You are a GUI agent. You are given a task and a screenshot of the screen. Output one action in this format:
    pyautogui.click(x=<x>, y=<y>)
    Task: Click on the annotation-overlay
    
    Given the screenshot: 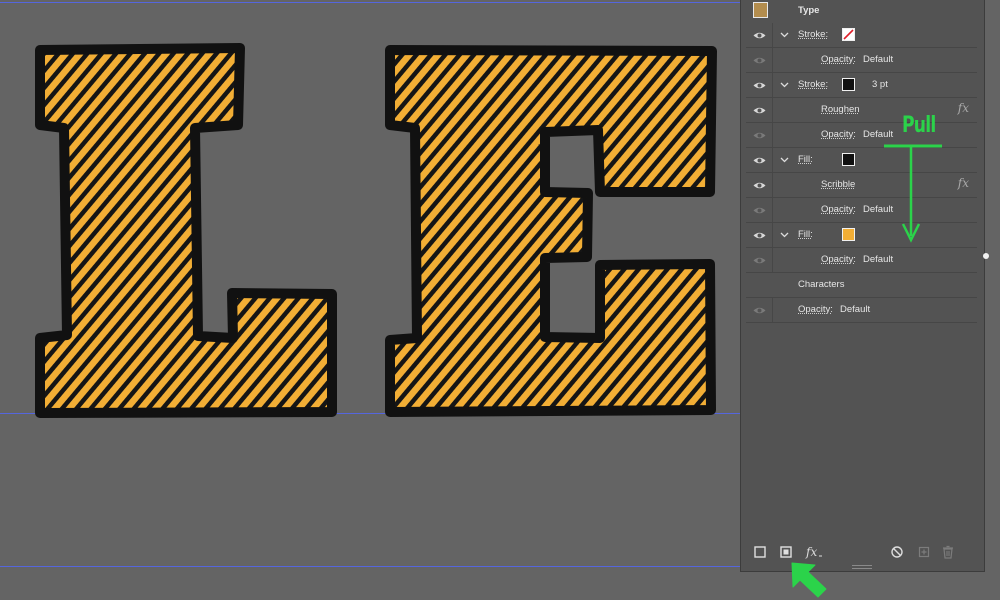 What is the action you would take?
    pyautogui.click(x=866, y=371)
    